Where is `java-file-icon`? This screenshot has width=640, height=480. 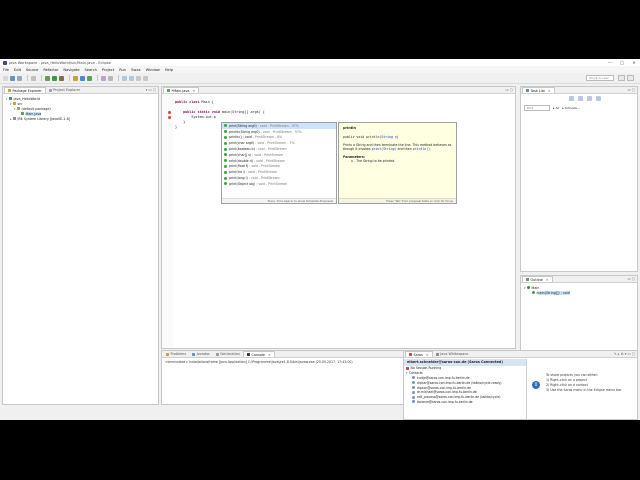
java-file-icon is located at coordinates (22, 113).